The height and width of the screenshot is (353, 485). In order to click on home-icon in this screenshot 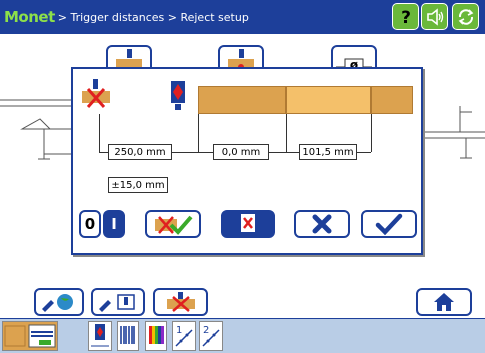, I will do `click(444, 302)`.